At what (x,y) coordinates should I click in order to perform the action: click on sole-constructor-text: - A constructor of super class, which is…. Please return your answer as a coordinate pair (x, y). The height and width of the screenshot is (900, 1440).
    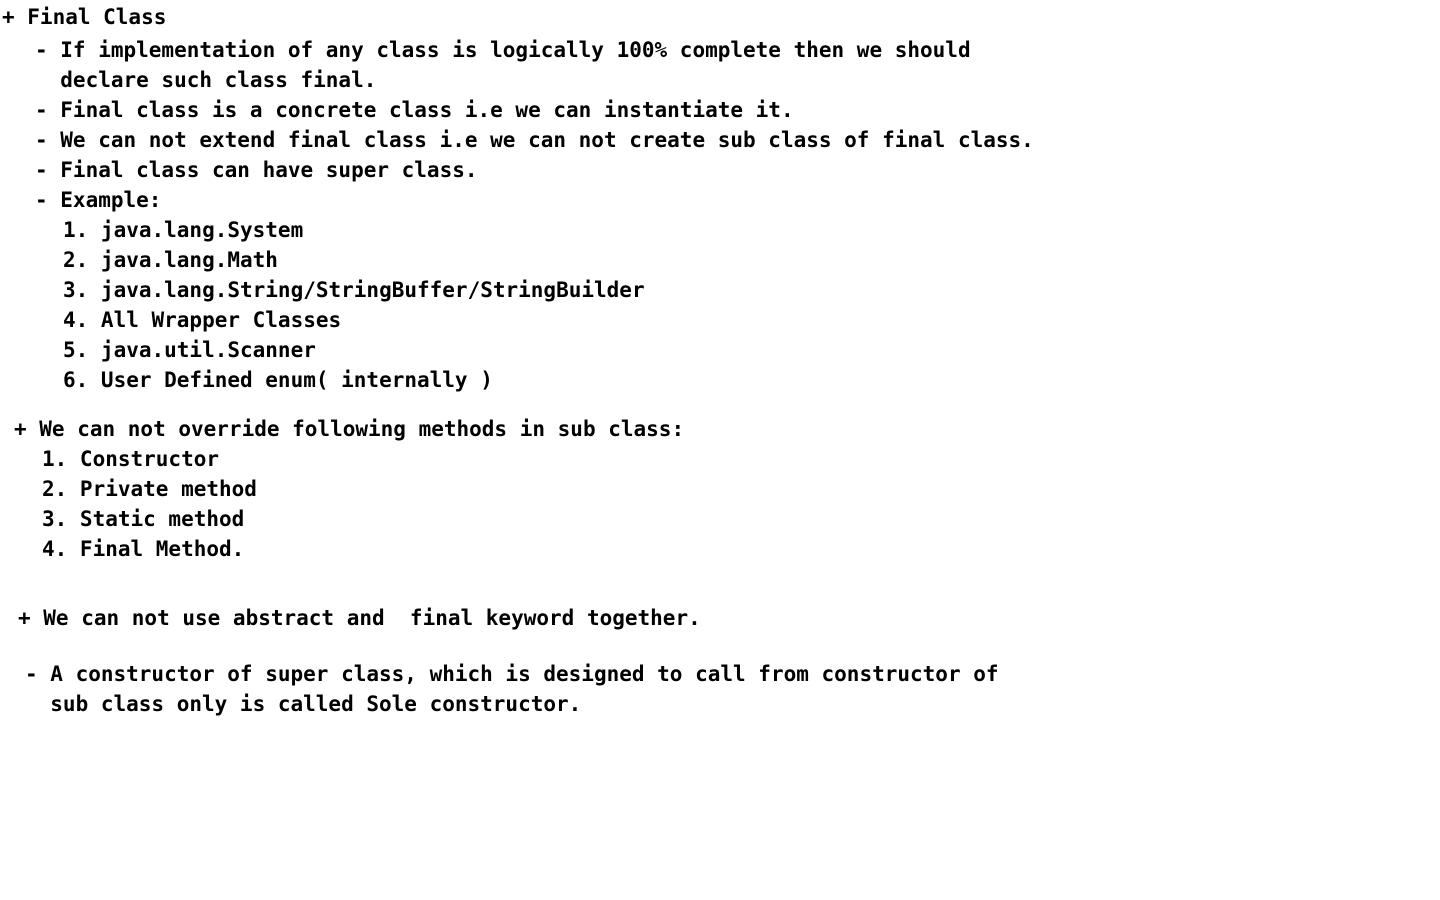
    Looking at the image, I should click on (512, 674).